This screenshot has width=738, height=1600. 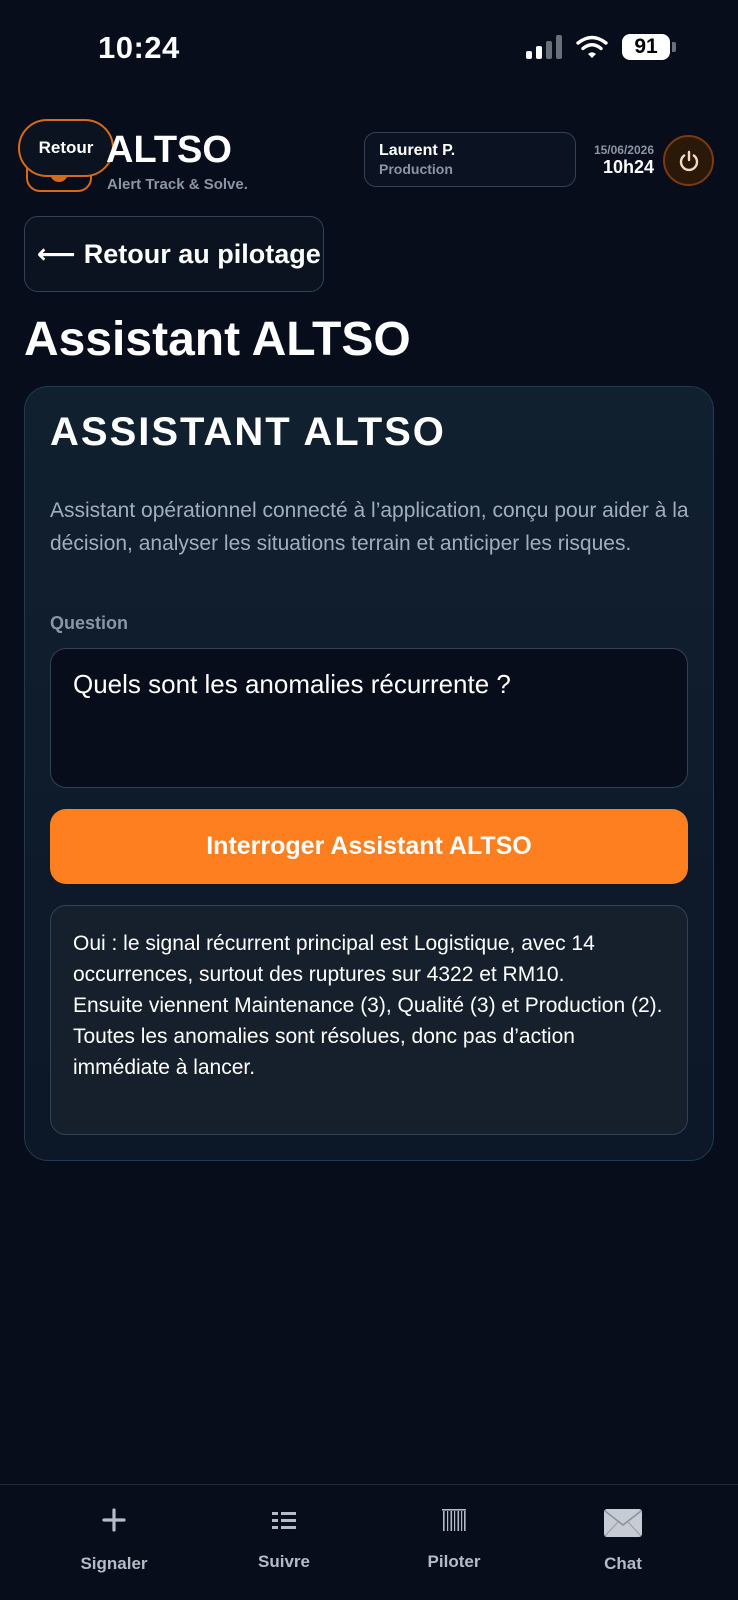 What do you see at coordinates (284, 1521) in the screenshot?
I see `list-icon` at bounding box center [284, 1521].